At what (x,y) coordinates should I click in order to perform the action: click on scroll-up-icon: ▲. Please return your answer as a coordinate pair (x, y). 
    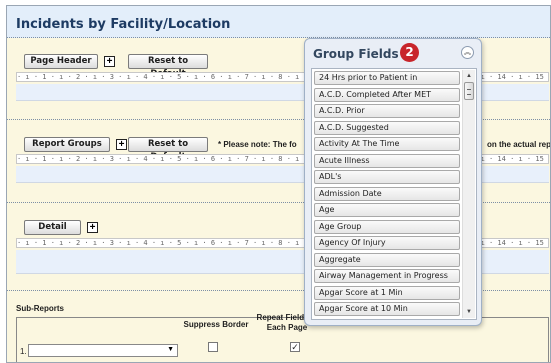
    Looking at the image, I should click on (469, 76).